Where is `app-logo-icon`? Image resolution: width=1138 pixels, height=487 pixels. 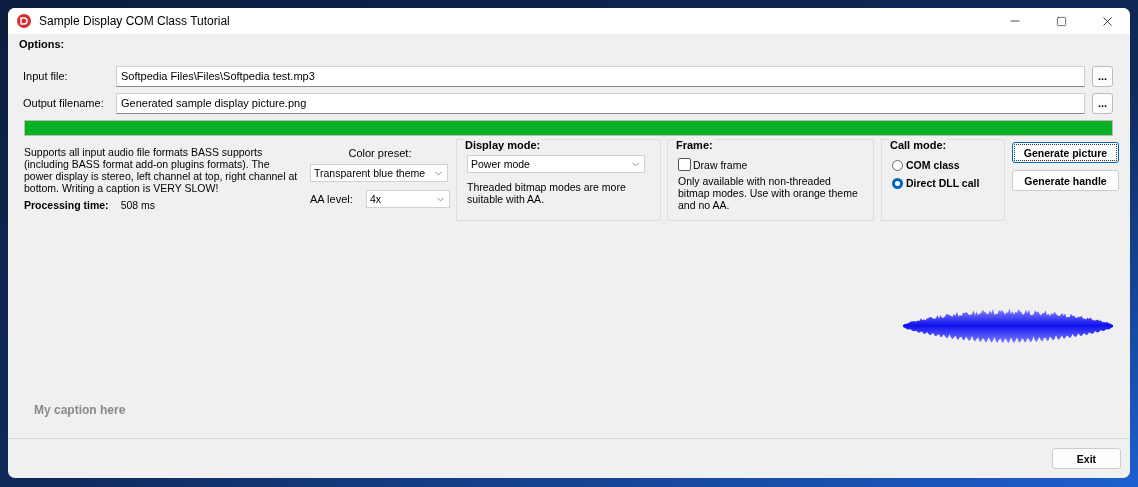 app-logo-icon is located at coordinates (24, 21).